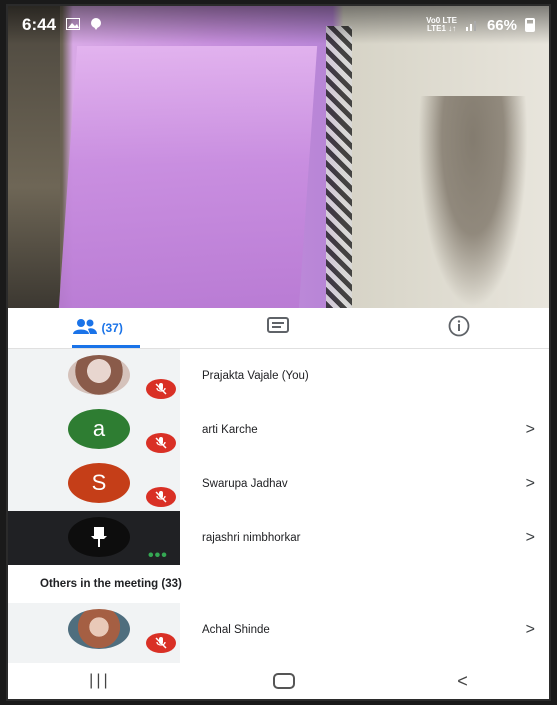 Image resolution: width=557 pixels, height=705 pixels. Describe the element at coordinates (530, 25) in the screenshot. I see `battery-icon` at that location.